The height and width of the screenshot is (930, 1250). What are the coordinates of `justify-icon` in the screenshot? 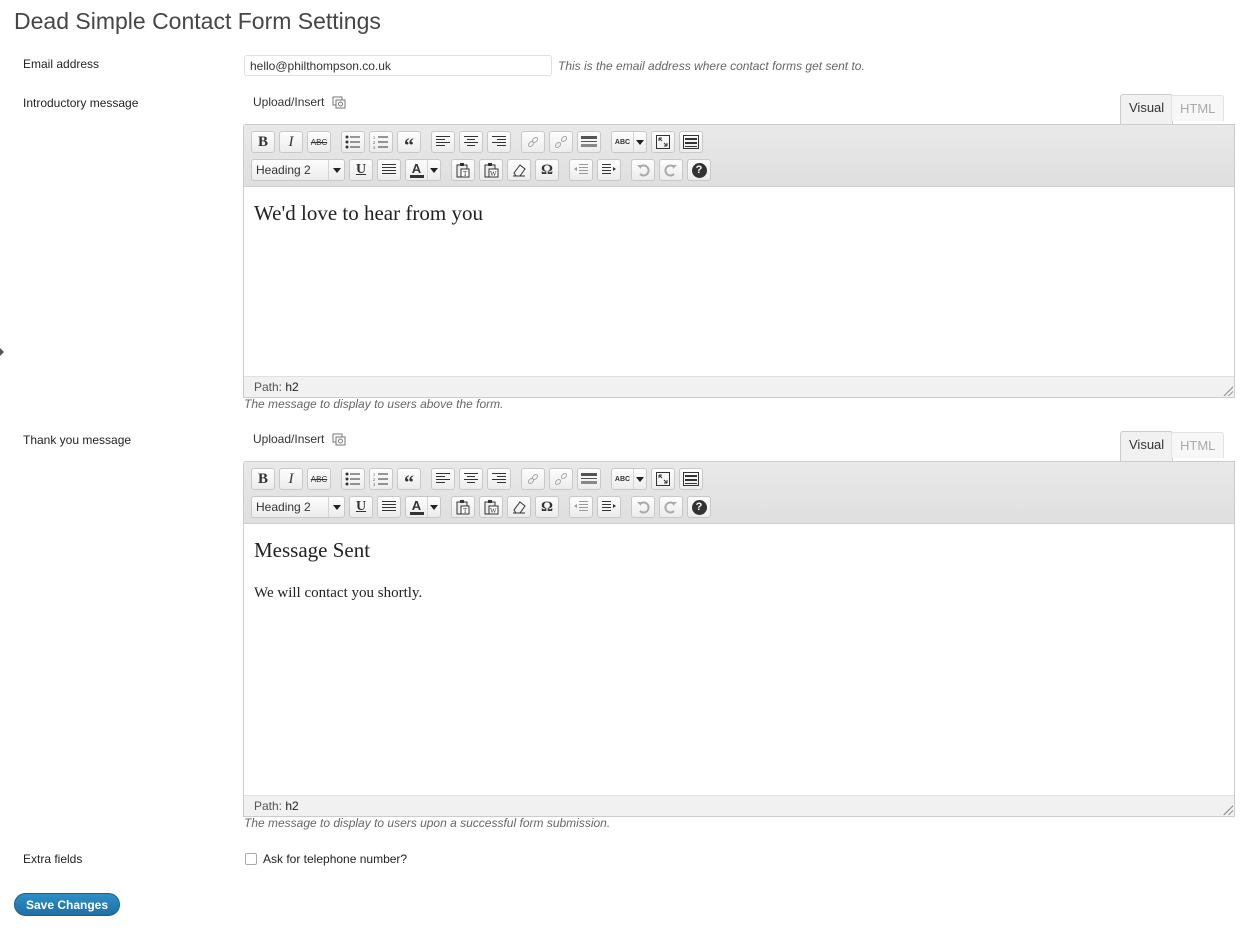 It's located at (389, 506).